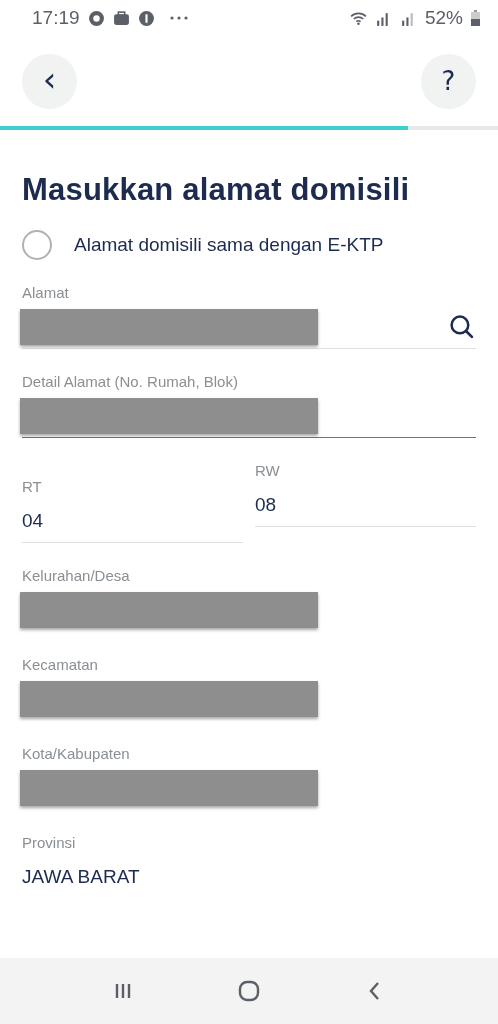 The image size is (498, 1024). Describe the element at coordinates (146, 18) in the screenshot. I see `app-icon` at that location.